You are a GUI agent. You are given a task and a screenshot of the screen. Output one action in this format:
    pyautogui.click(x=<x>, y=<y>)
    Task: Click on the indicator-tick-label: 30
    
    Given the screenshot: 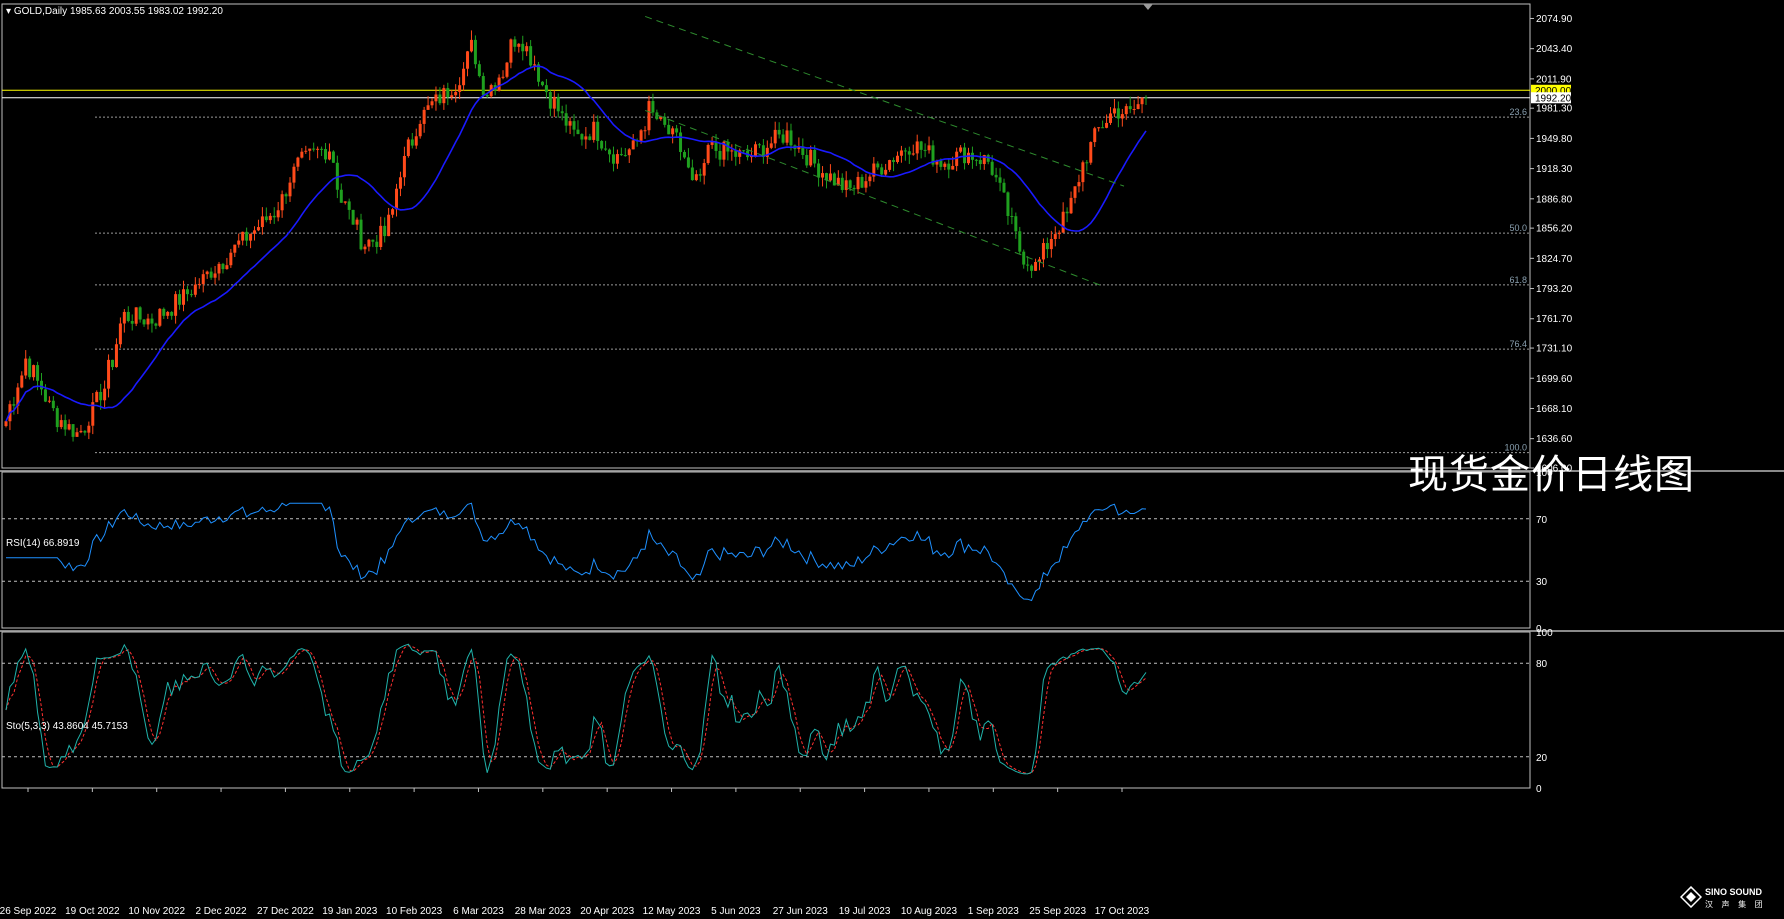 What is the action you would take?
    pyautogui.click(x=1542, y=582)
    